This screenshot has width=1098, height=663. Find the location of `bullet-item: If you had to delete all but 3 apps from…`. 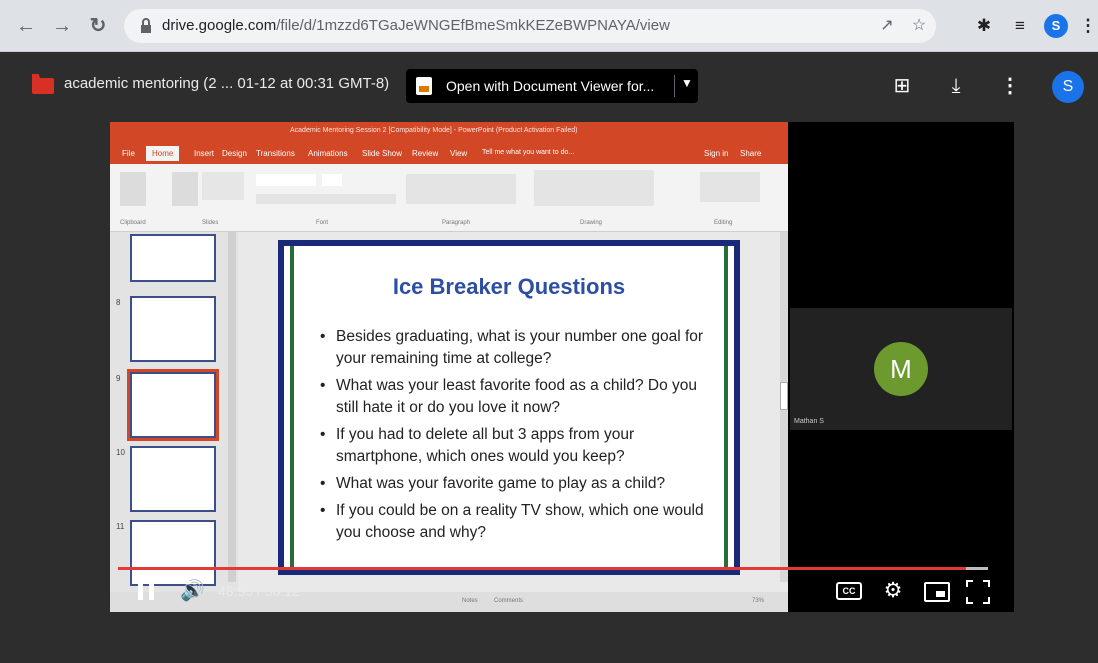

bullet-item: If you had to delete all but 3 apps from… is located at coordinates (520, 446).